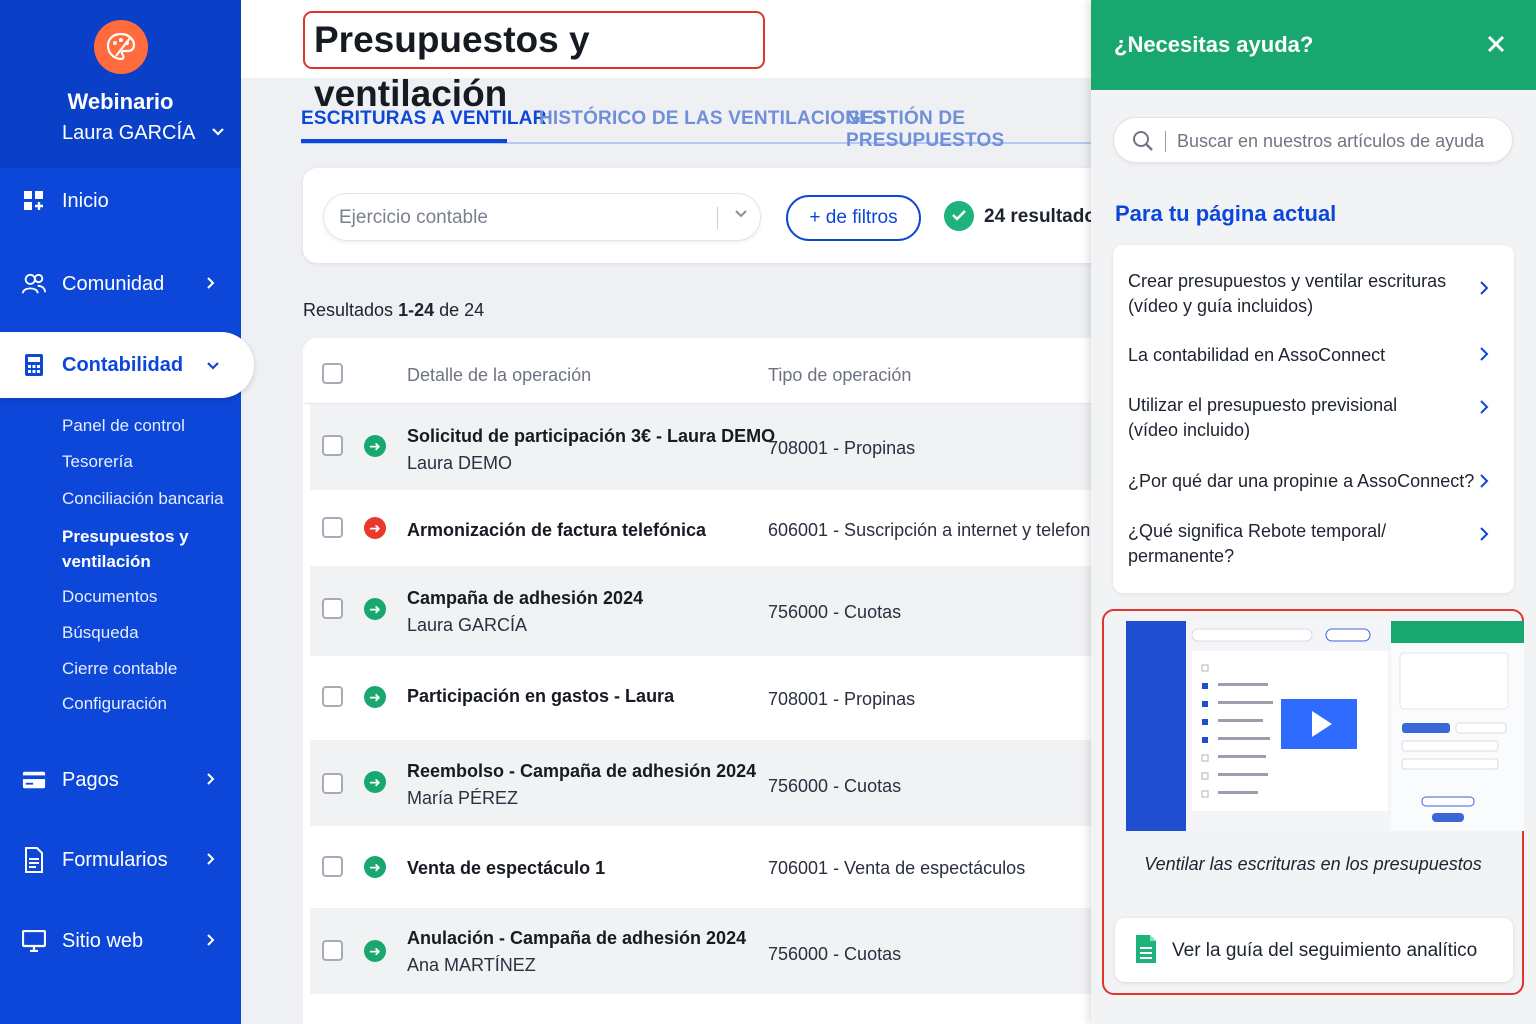 The image size is (1536, 1024). I want to click on tab-historico-ventilaciones: HISTÓRICO DE LAS VENTILACIONES, so click(712, 119).